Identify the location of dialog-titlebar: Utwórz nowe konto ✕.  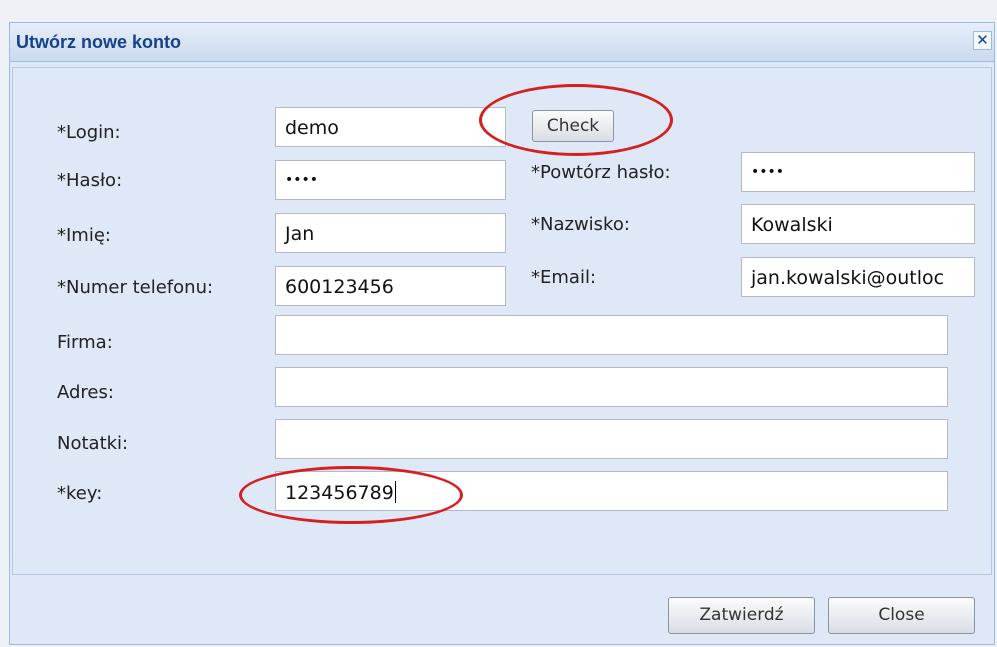
(502, 42).